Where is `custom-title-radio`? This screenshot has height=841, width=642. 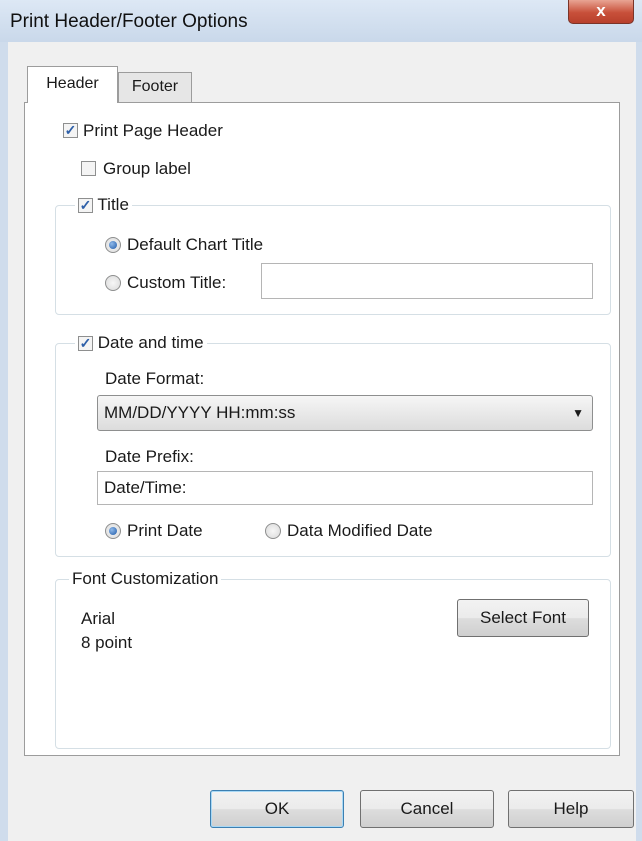
custom-title-radio is located at coordinates (113, 283).